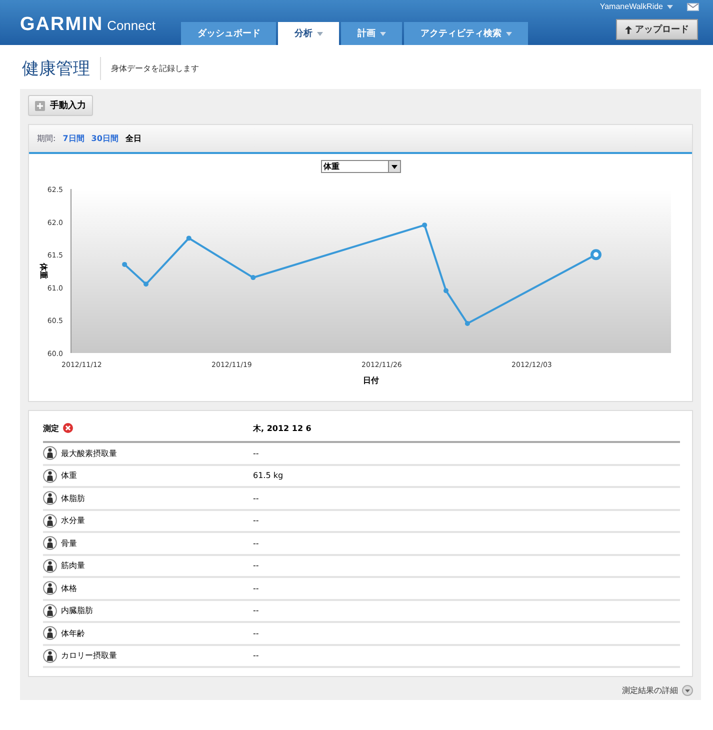 Image resolution: width=713 pixels, height=730 pixels. I want to click on caret-icon, so click(670, 7).